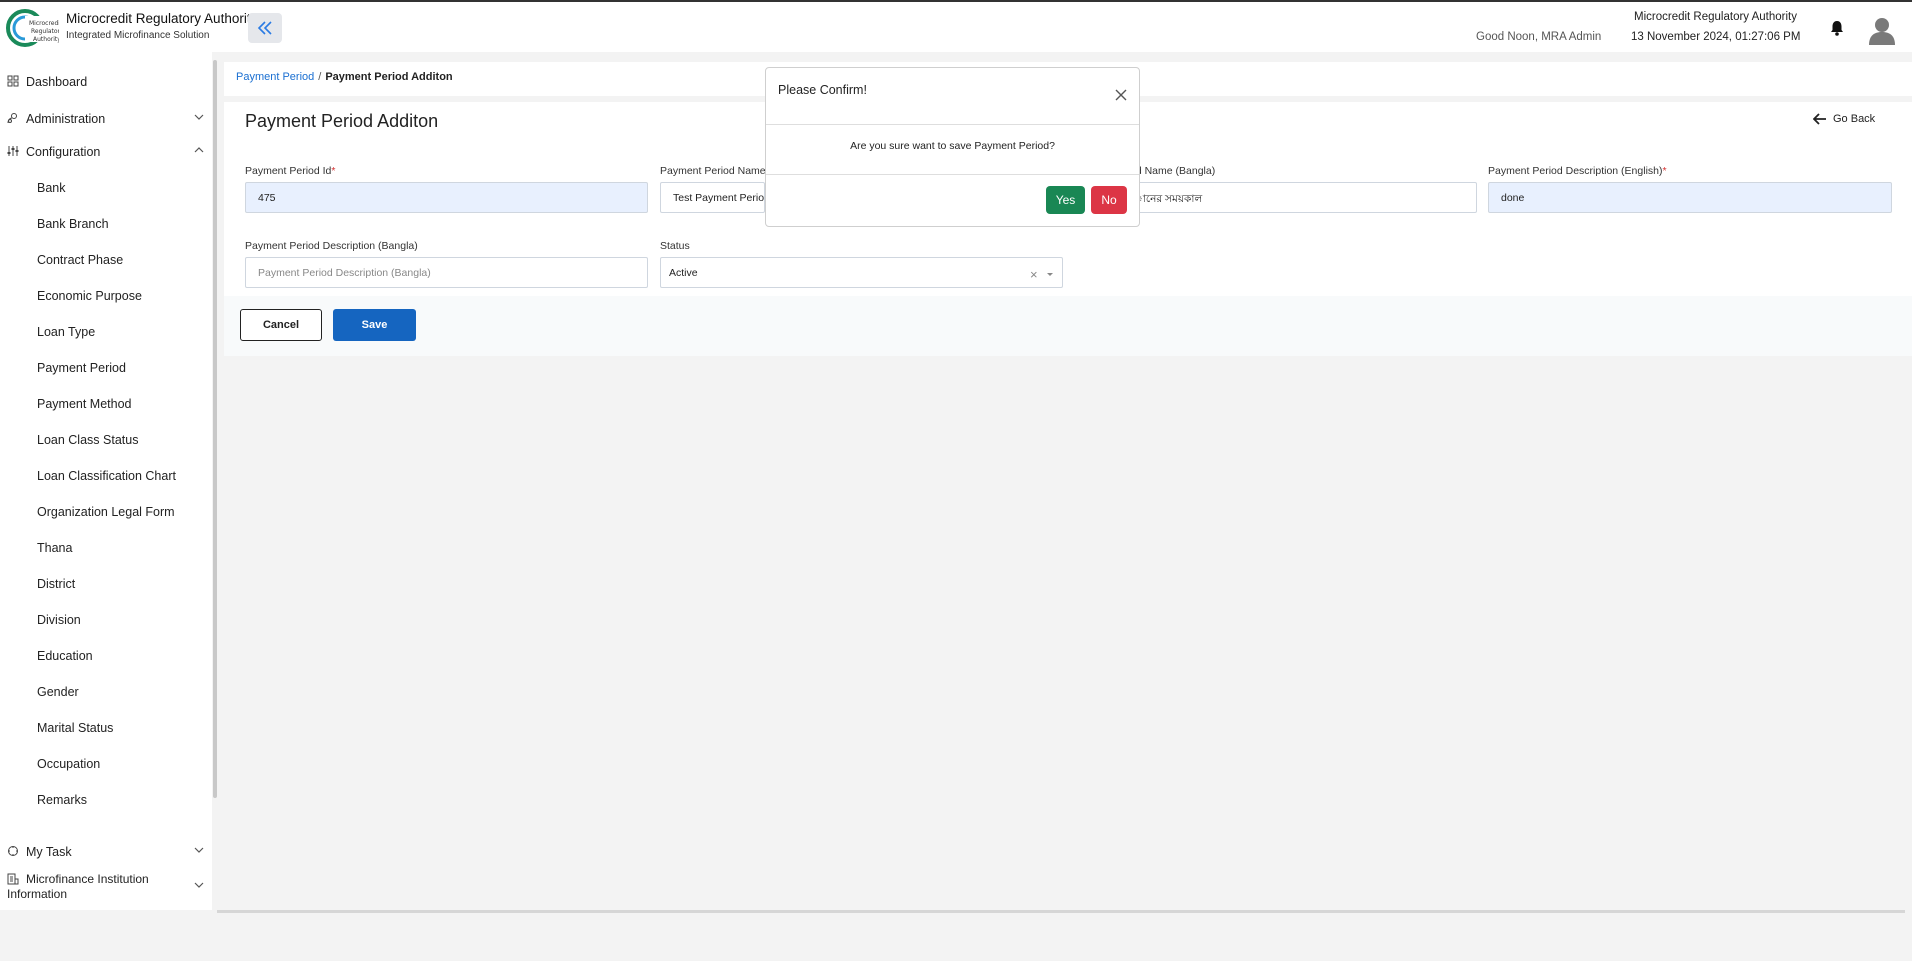 The width and height of the screenshot is (1912, 961). What do you see at coordinates (1050, 274) in the screenshot?
I see `caret-down-icon` at bounding box center [1050, 274].